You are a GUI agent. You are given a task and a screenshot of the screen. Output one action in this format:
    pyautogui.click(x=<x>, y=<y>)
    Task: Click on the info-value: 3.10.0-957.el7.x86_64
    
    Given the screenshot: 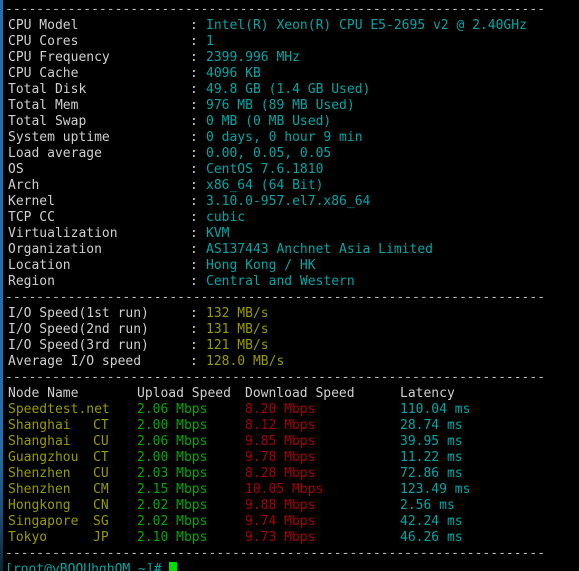 What is the action you would take?
    pyautogui.click(x=288, y=201)
    